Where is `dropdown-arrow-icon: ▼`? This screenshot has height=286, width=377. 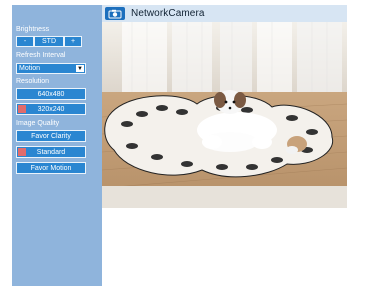
dropdown-arrow-icon: ▼ is located at coordinates (80, 68).